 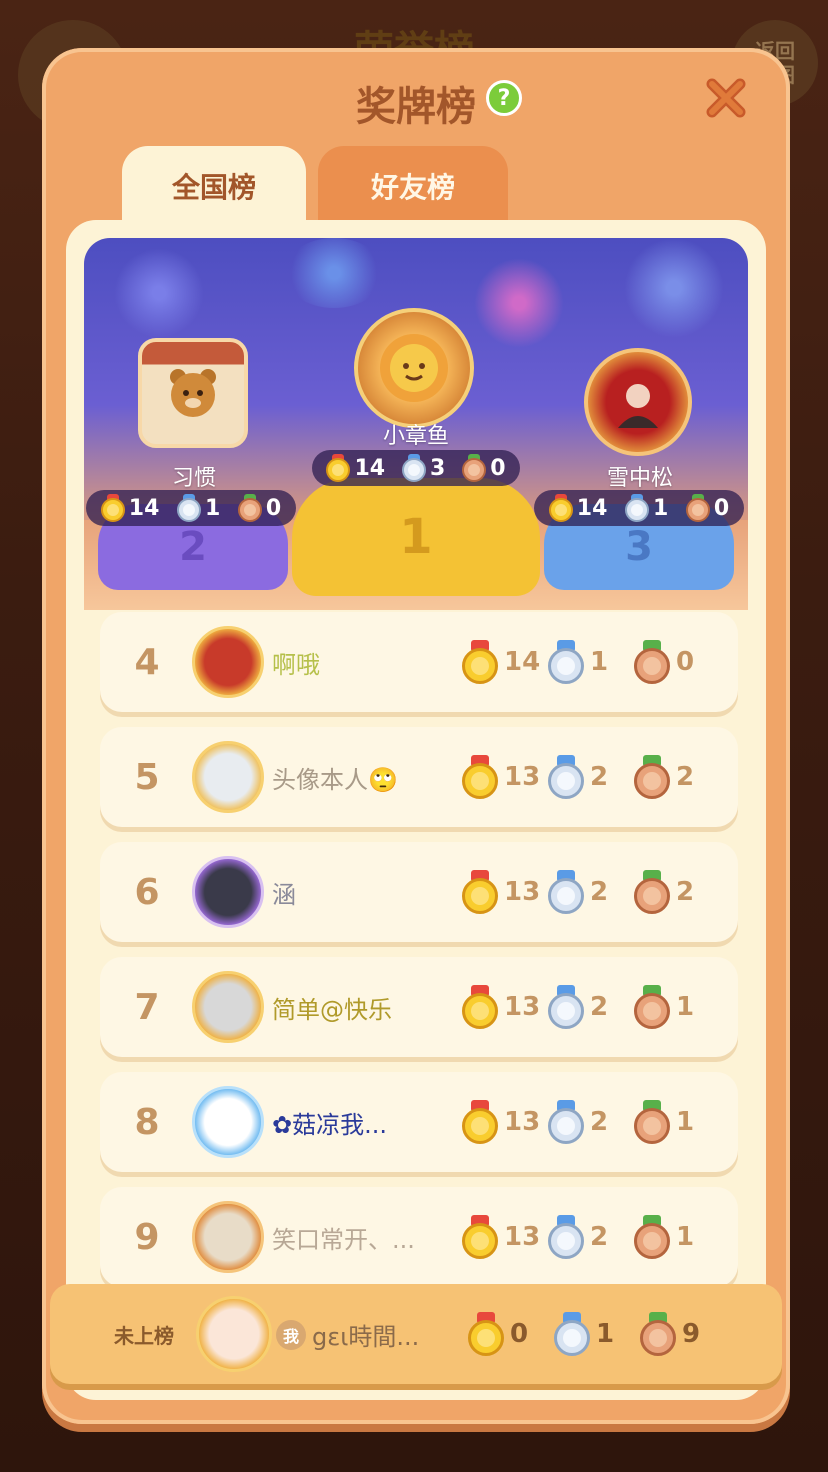 I want to click on second-place-avatar, so click(x=193, y=393).